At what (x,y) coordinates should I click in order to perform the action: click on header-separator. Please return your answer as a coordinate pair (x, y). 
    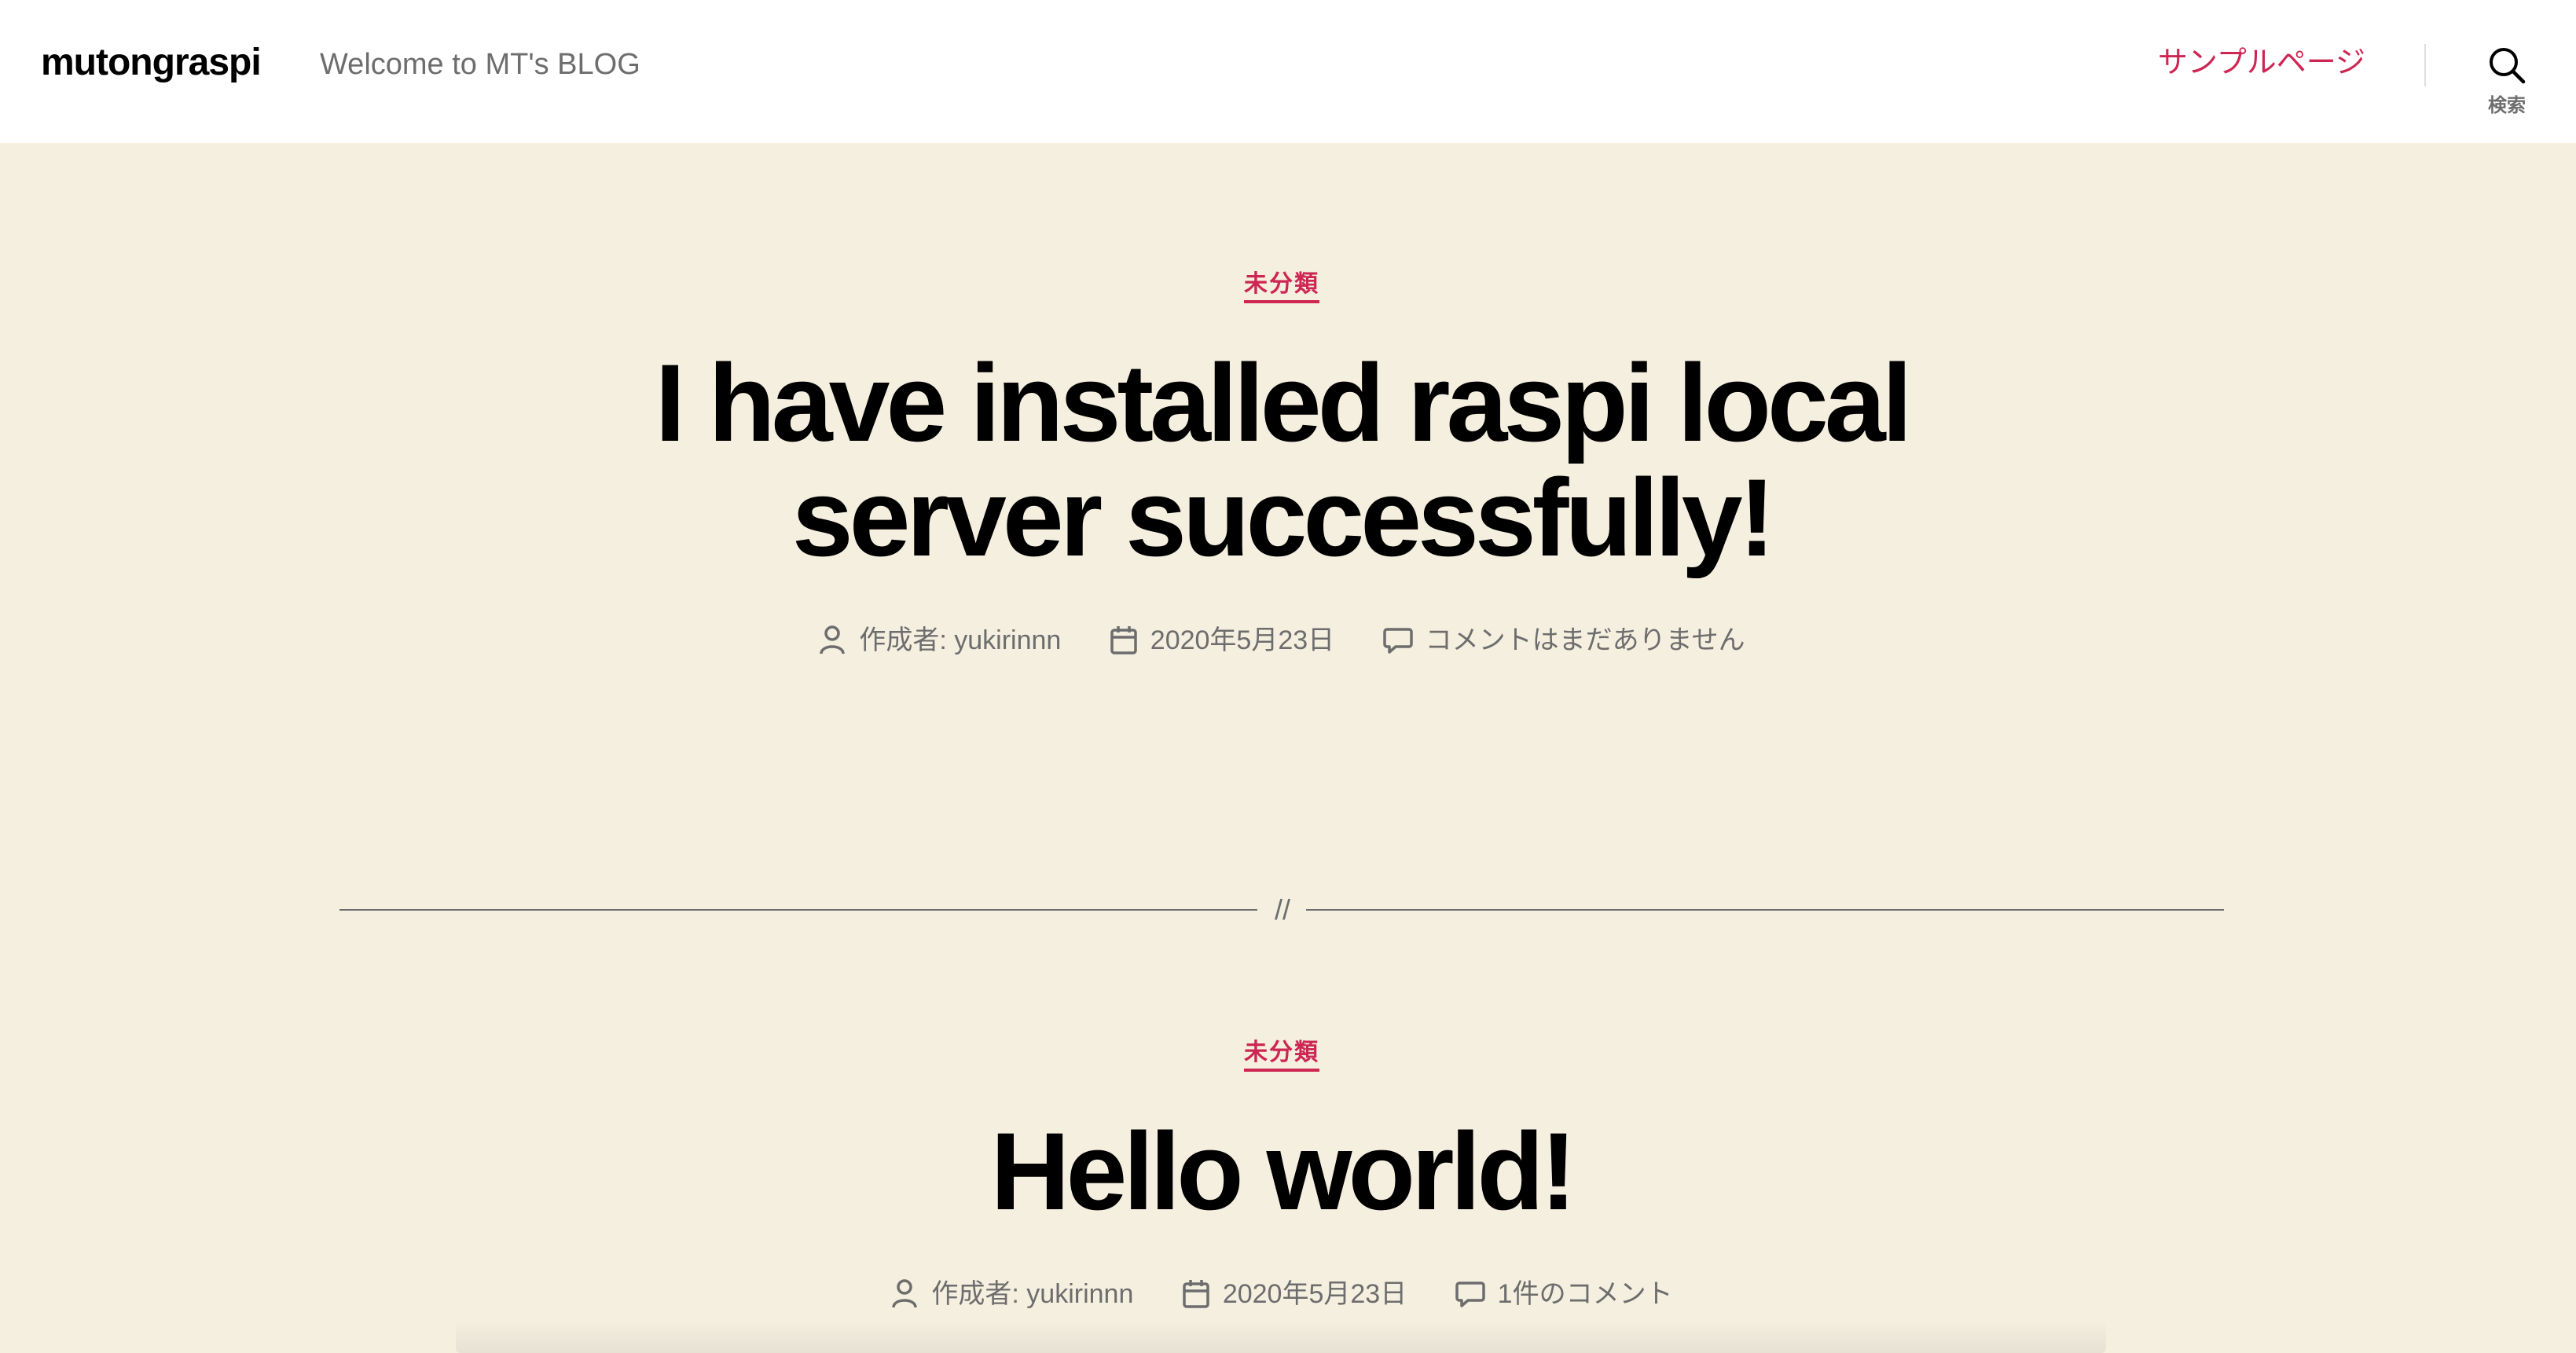
    Looking at the image, I should click on (2425, 65).